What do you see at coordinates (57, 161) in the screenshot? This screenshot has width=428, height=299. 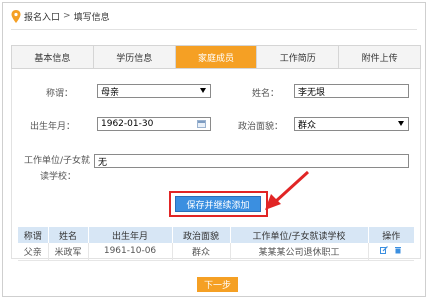 I see `workplace-label-line1: 工作单位/子女就` at bounding box center [57, 161].